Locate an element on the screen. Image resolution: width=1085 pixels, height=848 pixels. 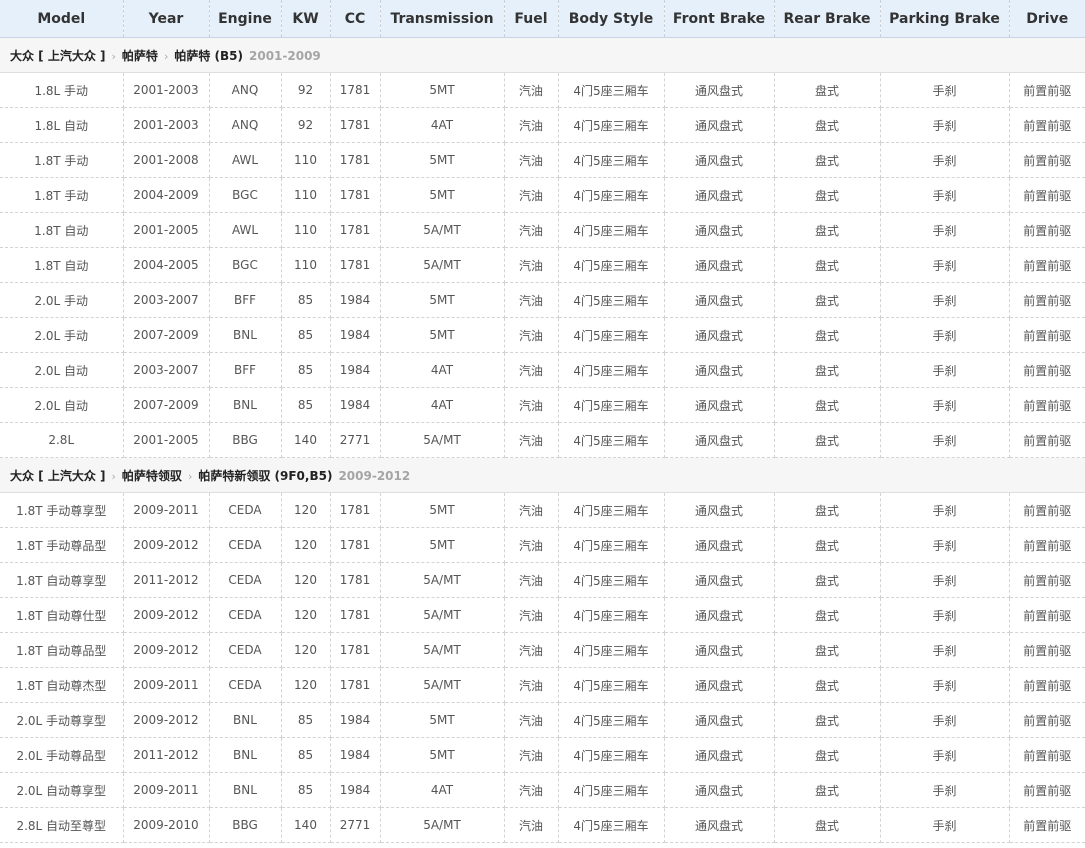
cell-model: 1.8T 自动 is located at coordinates (62, 230).